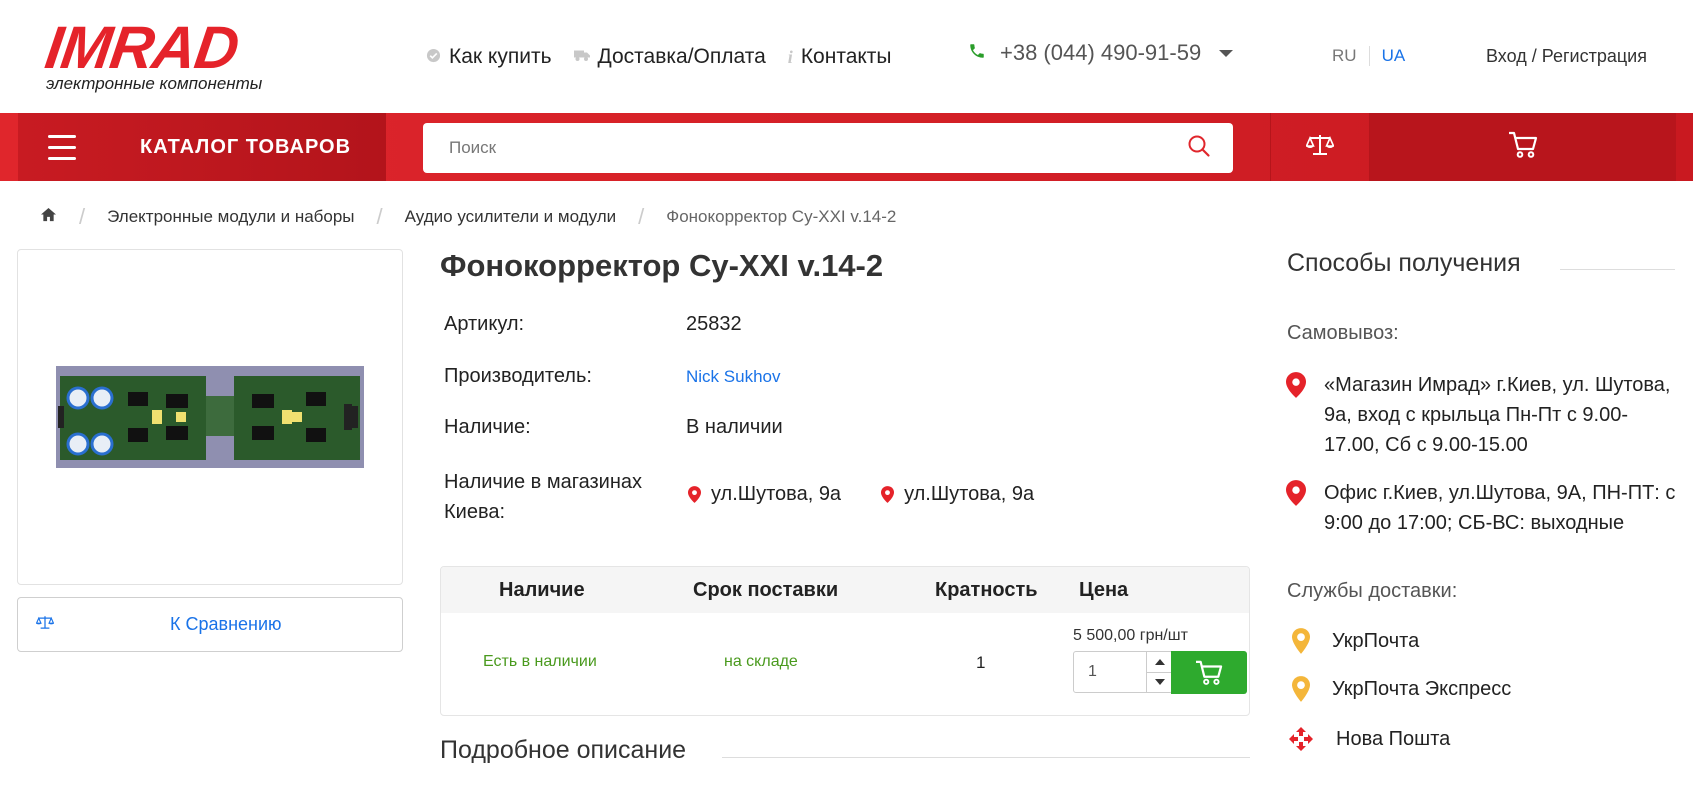  I want to click on ukrposhta-express-icon, so click(1301, 689).